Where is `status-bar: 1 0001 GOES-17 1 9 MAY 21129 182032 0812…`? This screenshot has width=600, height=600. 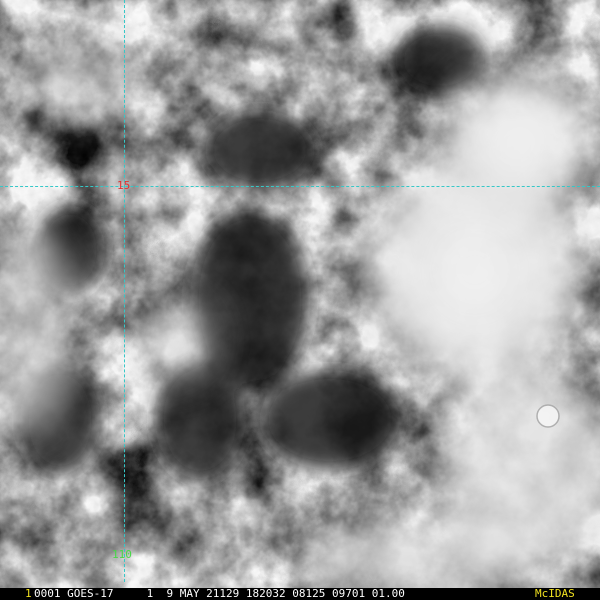
status-bar: 1 0001 GOES-17 1 9 MAY 21129 182032 0812… is located at coordinates (300, 594).